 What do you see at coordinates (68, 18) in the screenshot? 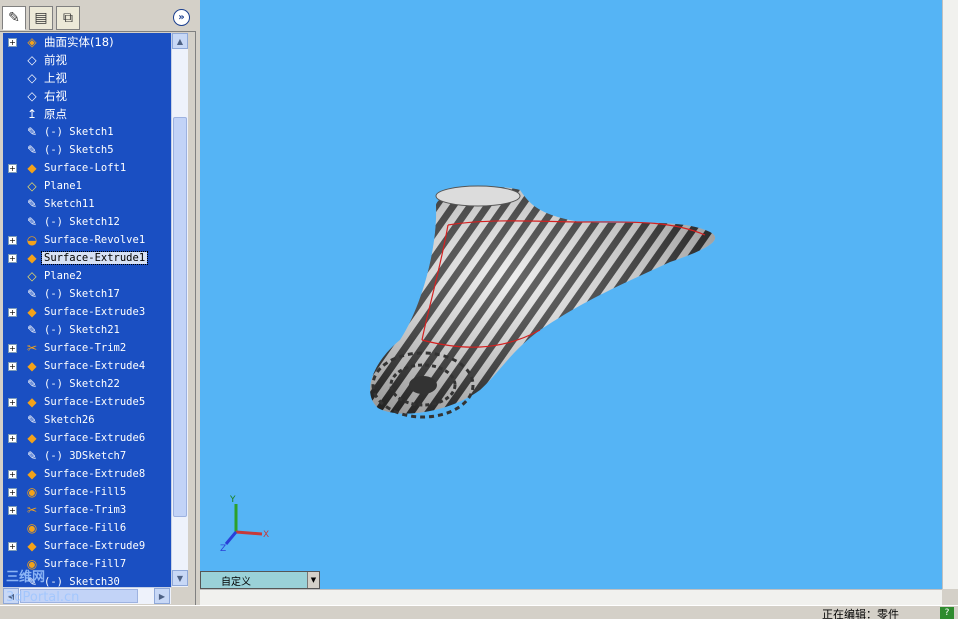
I see `configuration-tab: ⧉` at bounding box center [68, 18].